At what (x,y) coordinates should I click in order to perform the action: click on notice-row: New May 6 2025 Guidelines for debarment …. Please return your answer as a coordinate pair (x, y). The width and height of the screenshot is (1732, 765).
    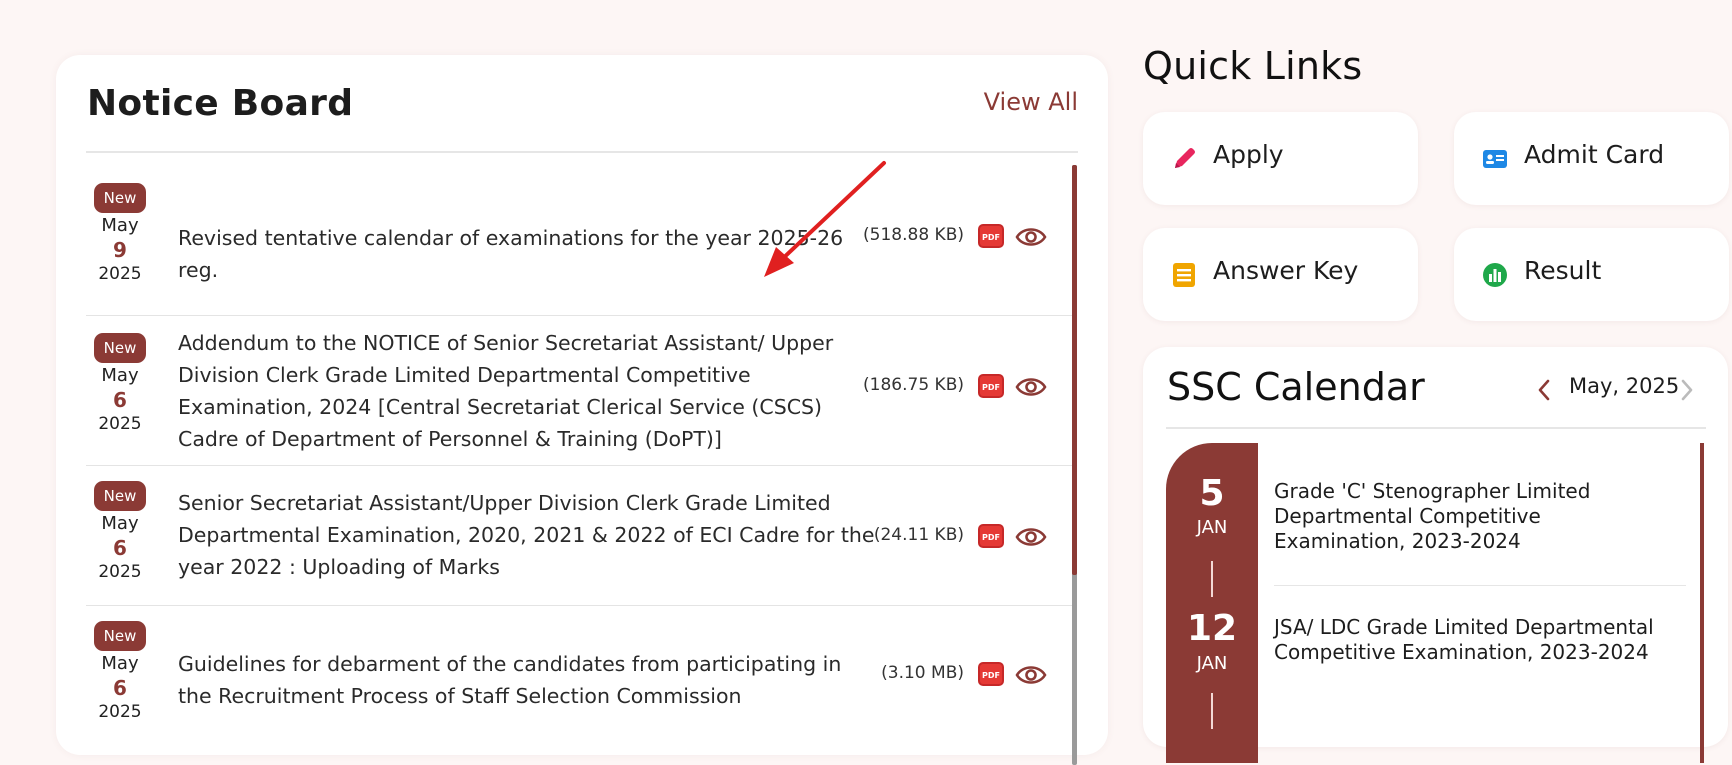
    Looking at the image, I should click on (579, 680).